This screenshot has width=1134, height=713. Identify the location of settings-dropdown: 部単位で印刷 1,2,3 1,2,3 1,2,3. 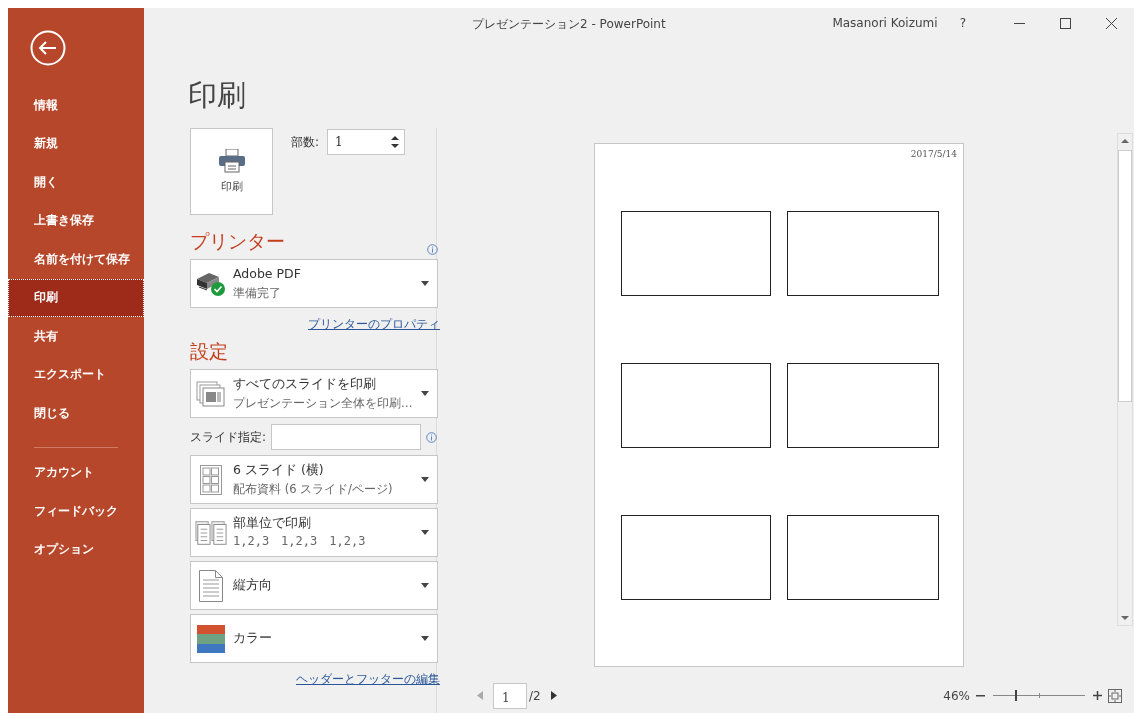
(314, 532).